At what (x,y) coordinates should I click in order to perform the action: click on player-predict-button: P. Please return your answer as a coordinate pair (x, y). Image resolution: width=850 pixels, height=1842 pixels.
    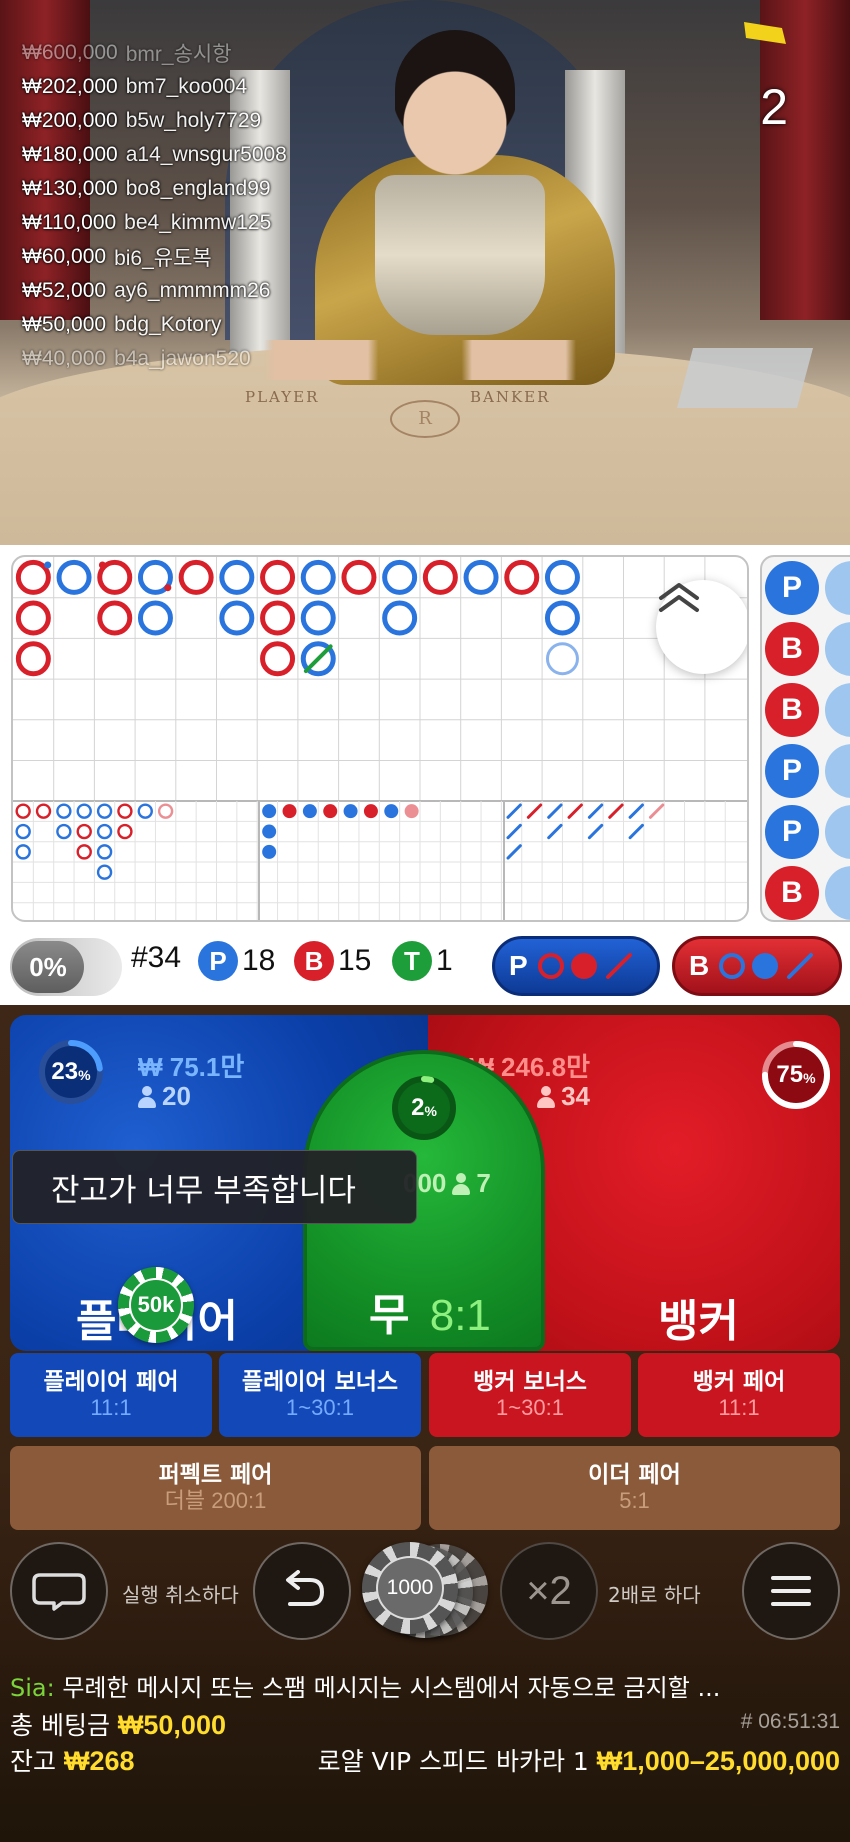
    Looking at the image, I should click on (576, 966).